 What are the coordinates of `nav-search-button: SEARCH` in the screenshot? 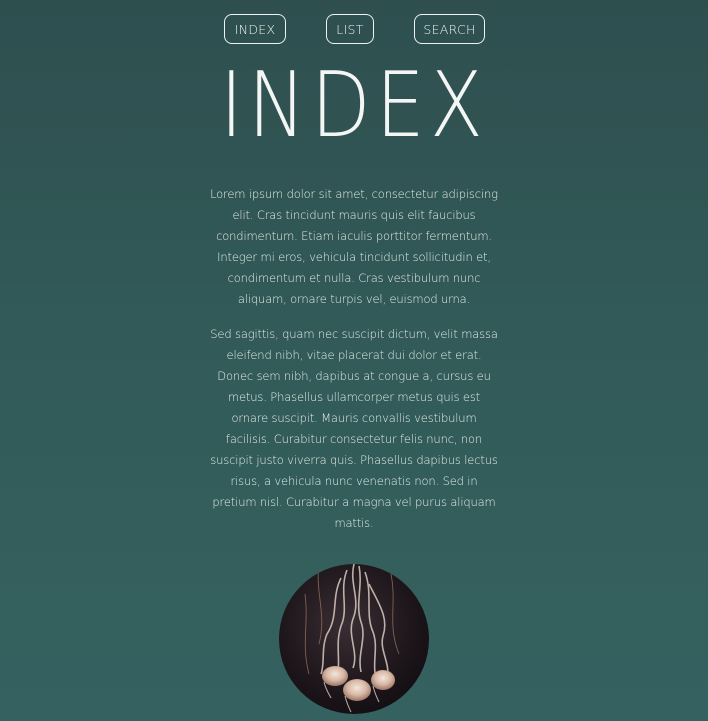 It's located at (449, 29).